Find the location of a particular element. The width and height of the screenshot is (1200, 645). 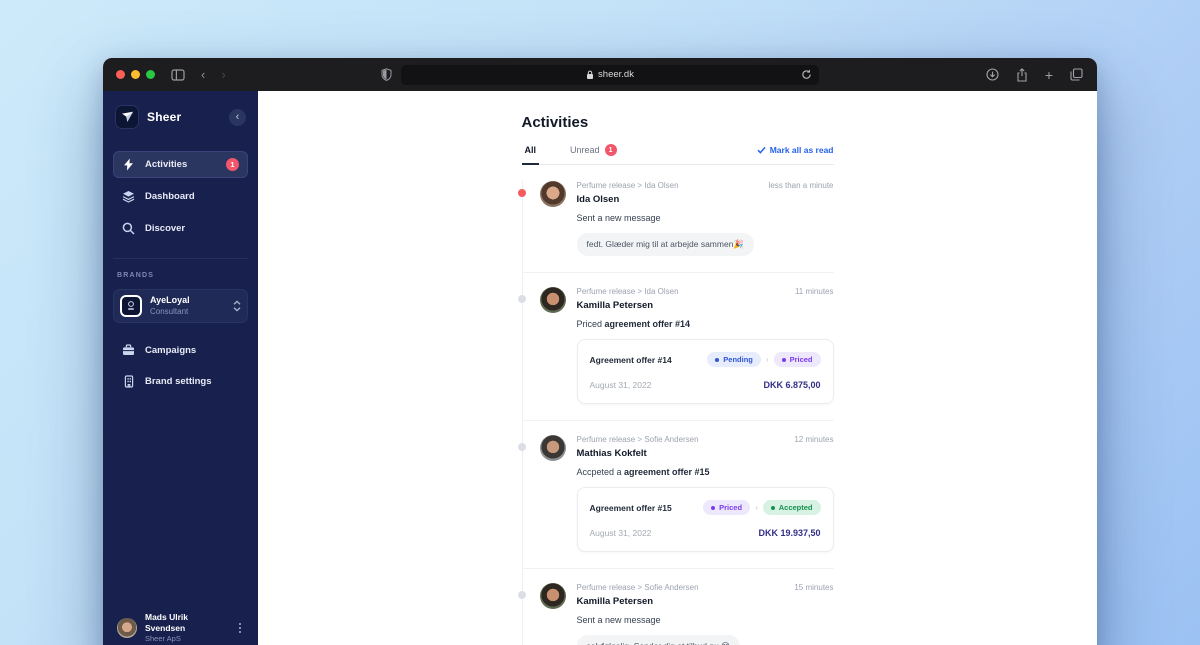

message-bubble: fedt. Glæder mig til at arbejde sammen🎉 is located at coordinates (665, 244).